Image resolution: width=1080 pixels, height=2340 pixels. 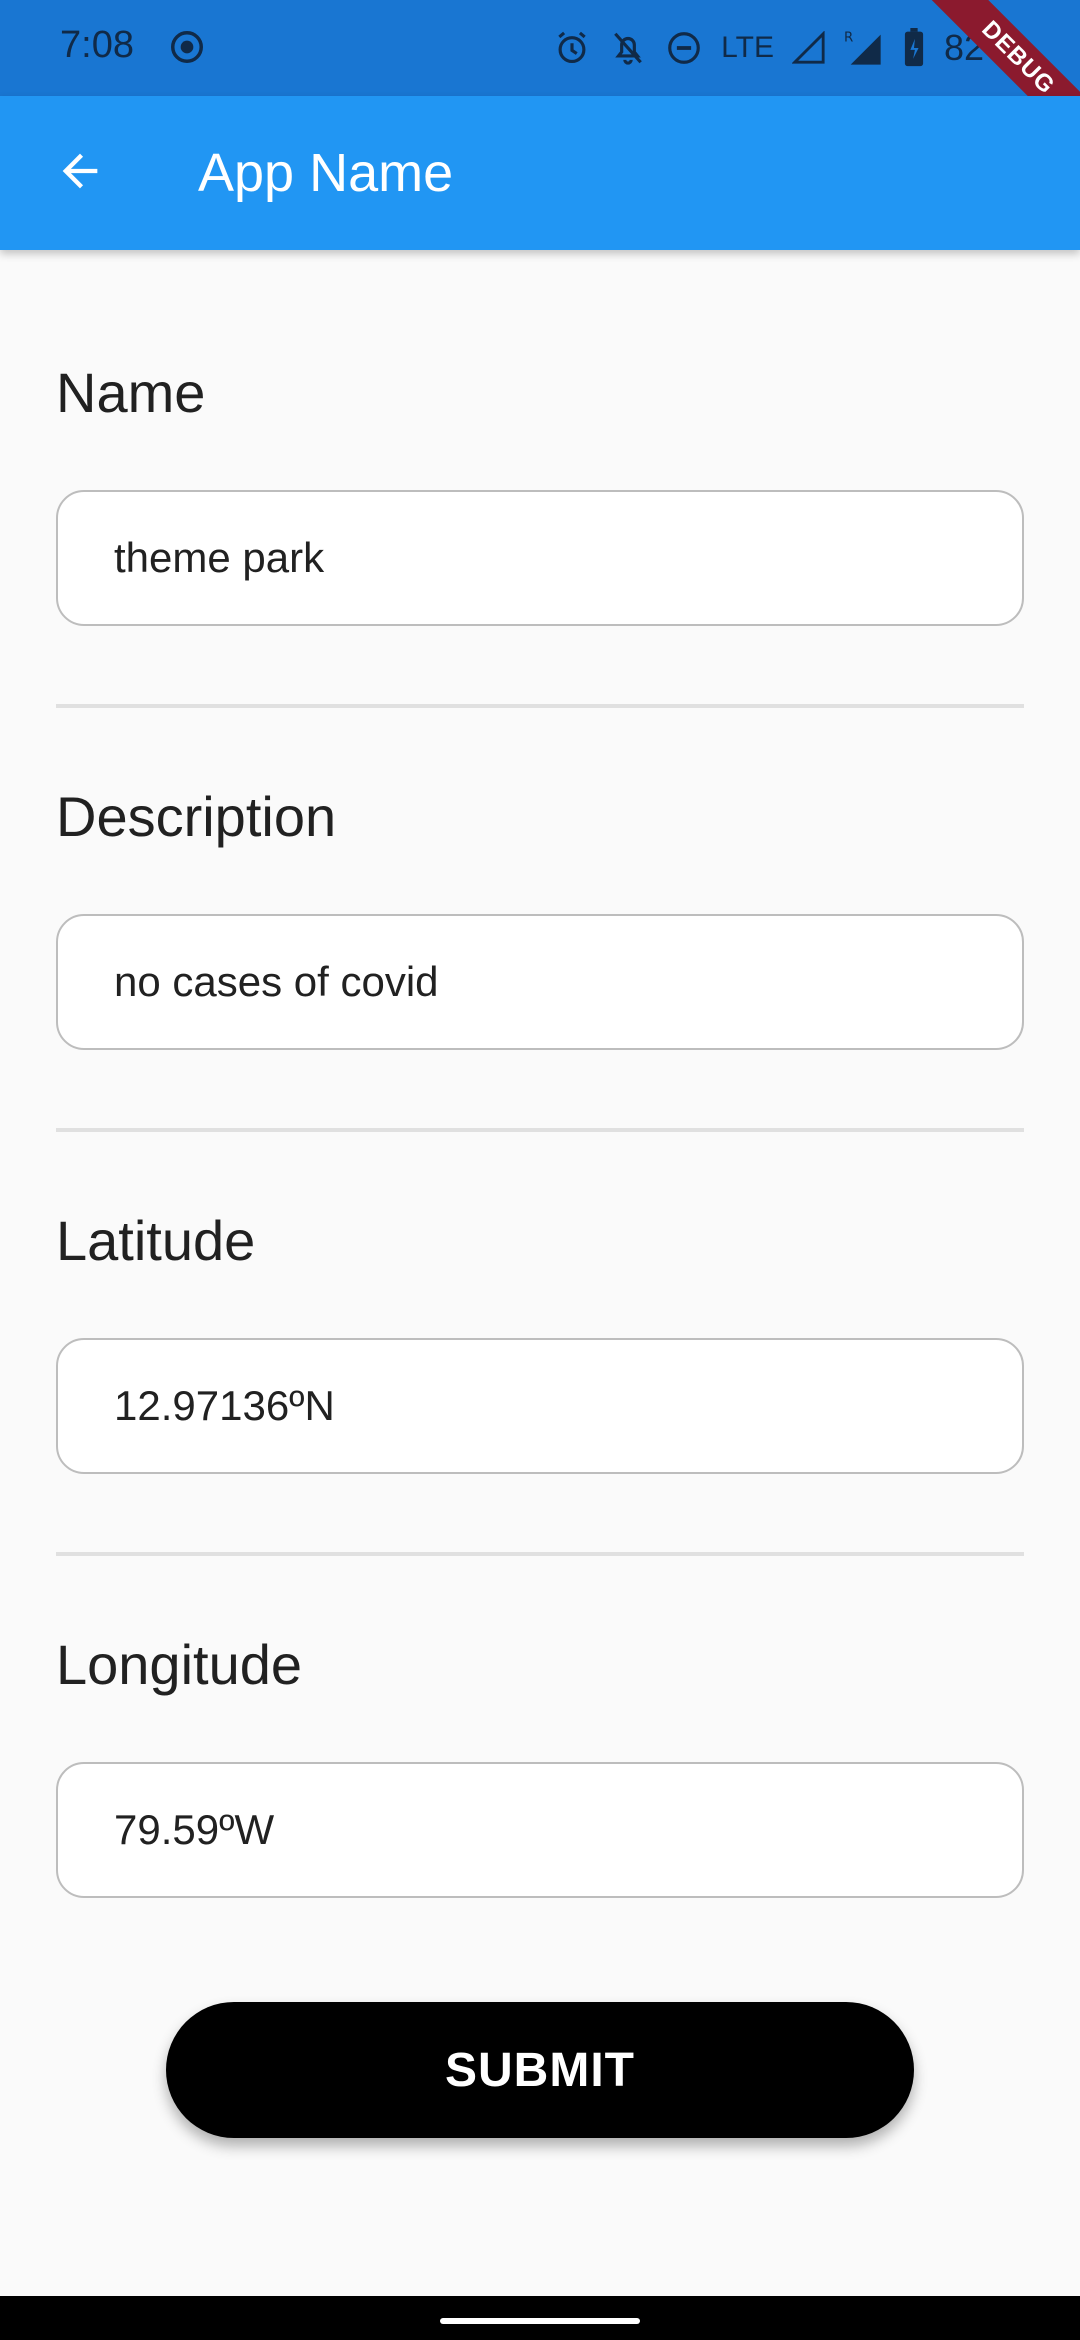 What do you see at coordinates (540, 1406) in the screenshot?
I see `latitude-field: 12.97136ºN` at bounding box center [540, 1406].